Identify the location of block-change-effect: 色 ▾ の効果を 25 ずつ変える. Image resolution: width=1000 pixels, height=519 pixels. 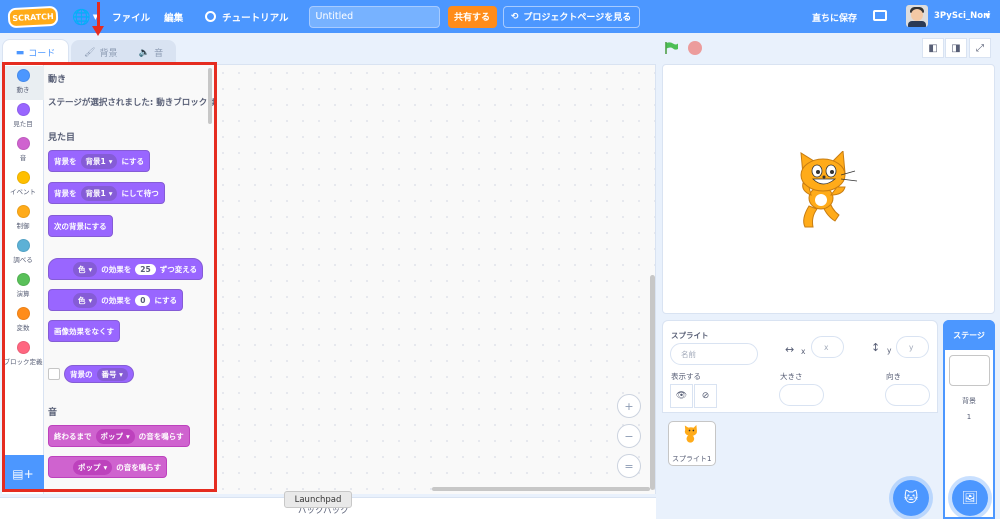
(125, 269).